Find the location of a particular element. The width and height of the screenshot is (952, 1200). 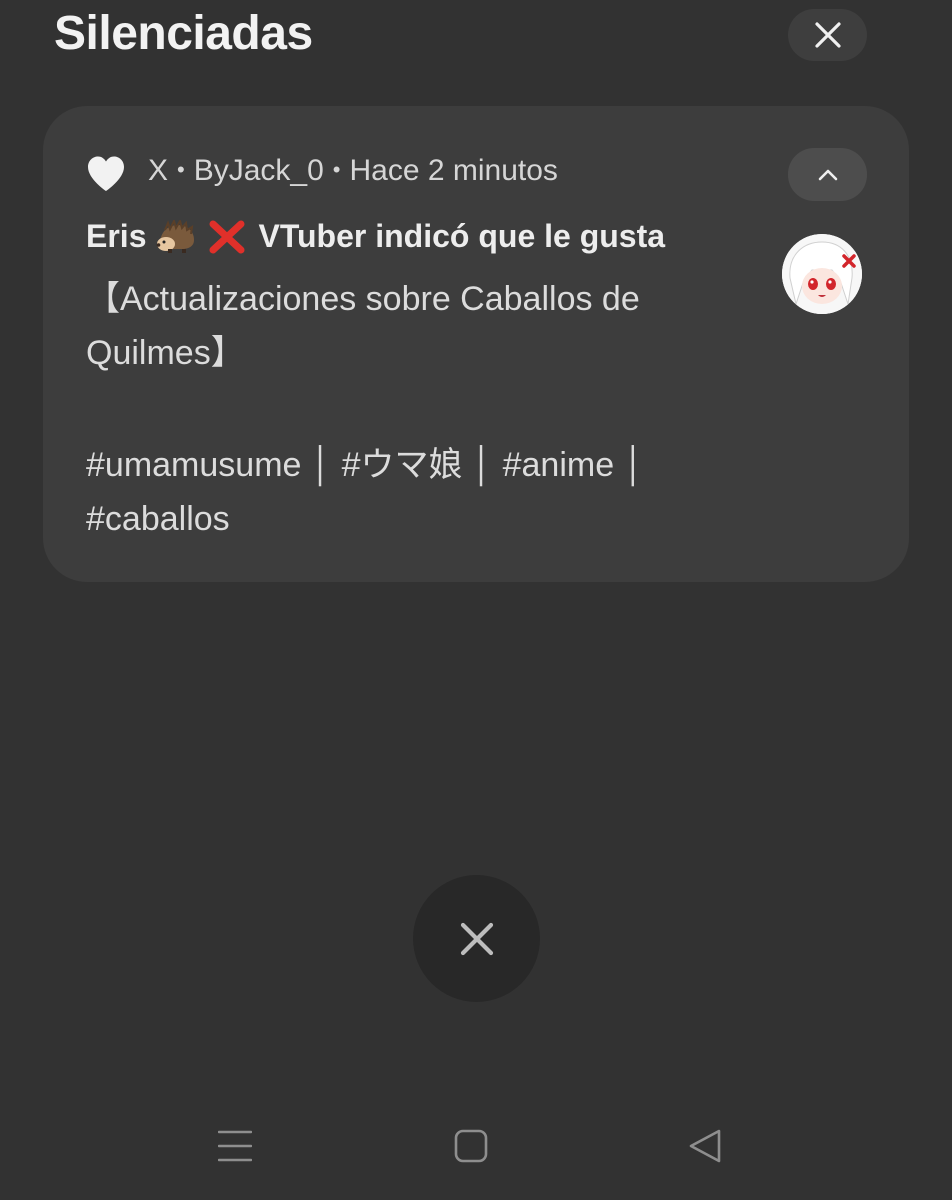

avatar-image is located at coordinates (822, 274).